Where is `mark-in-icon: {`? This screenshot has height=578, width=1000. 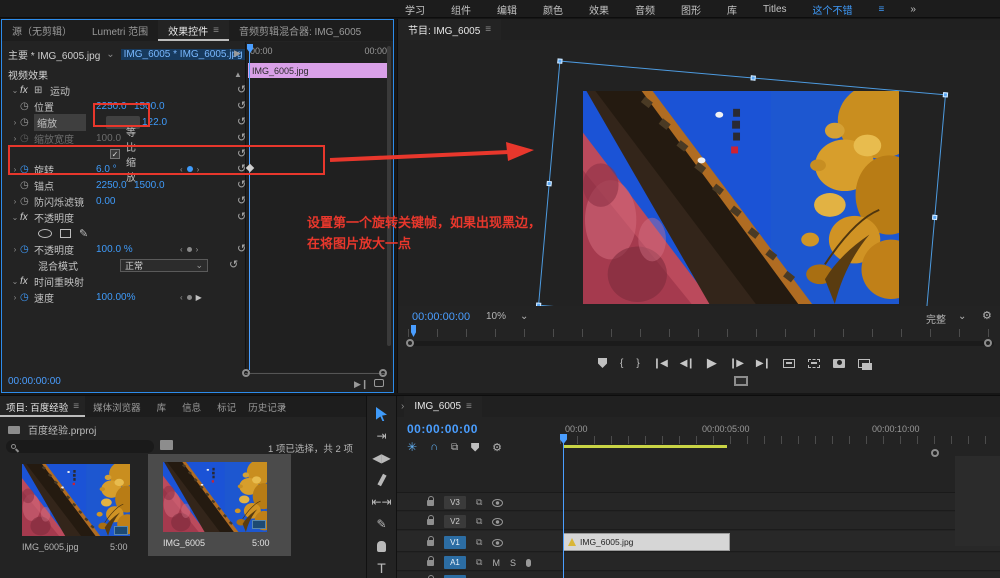 mark-in-icon: { is located at coordinates (621, 363).